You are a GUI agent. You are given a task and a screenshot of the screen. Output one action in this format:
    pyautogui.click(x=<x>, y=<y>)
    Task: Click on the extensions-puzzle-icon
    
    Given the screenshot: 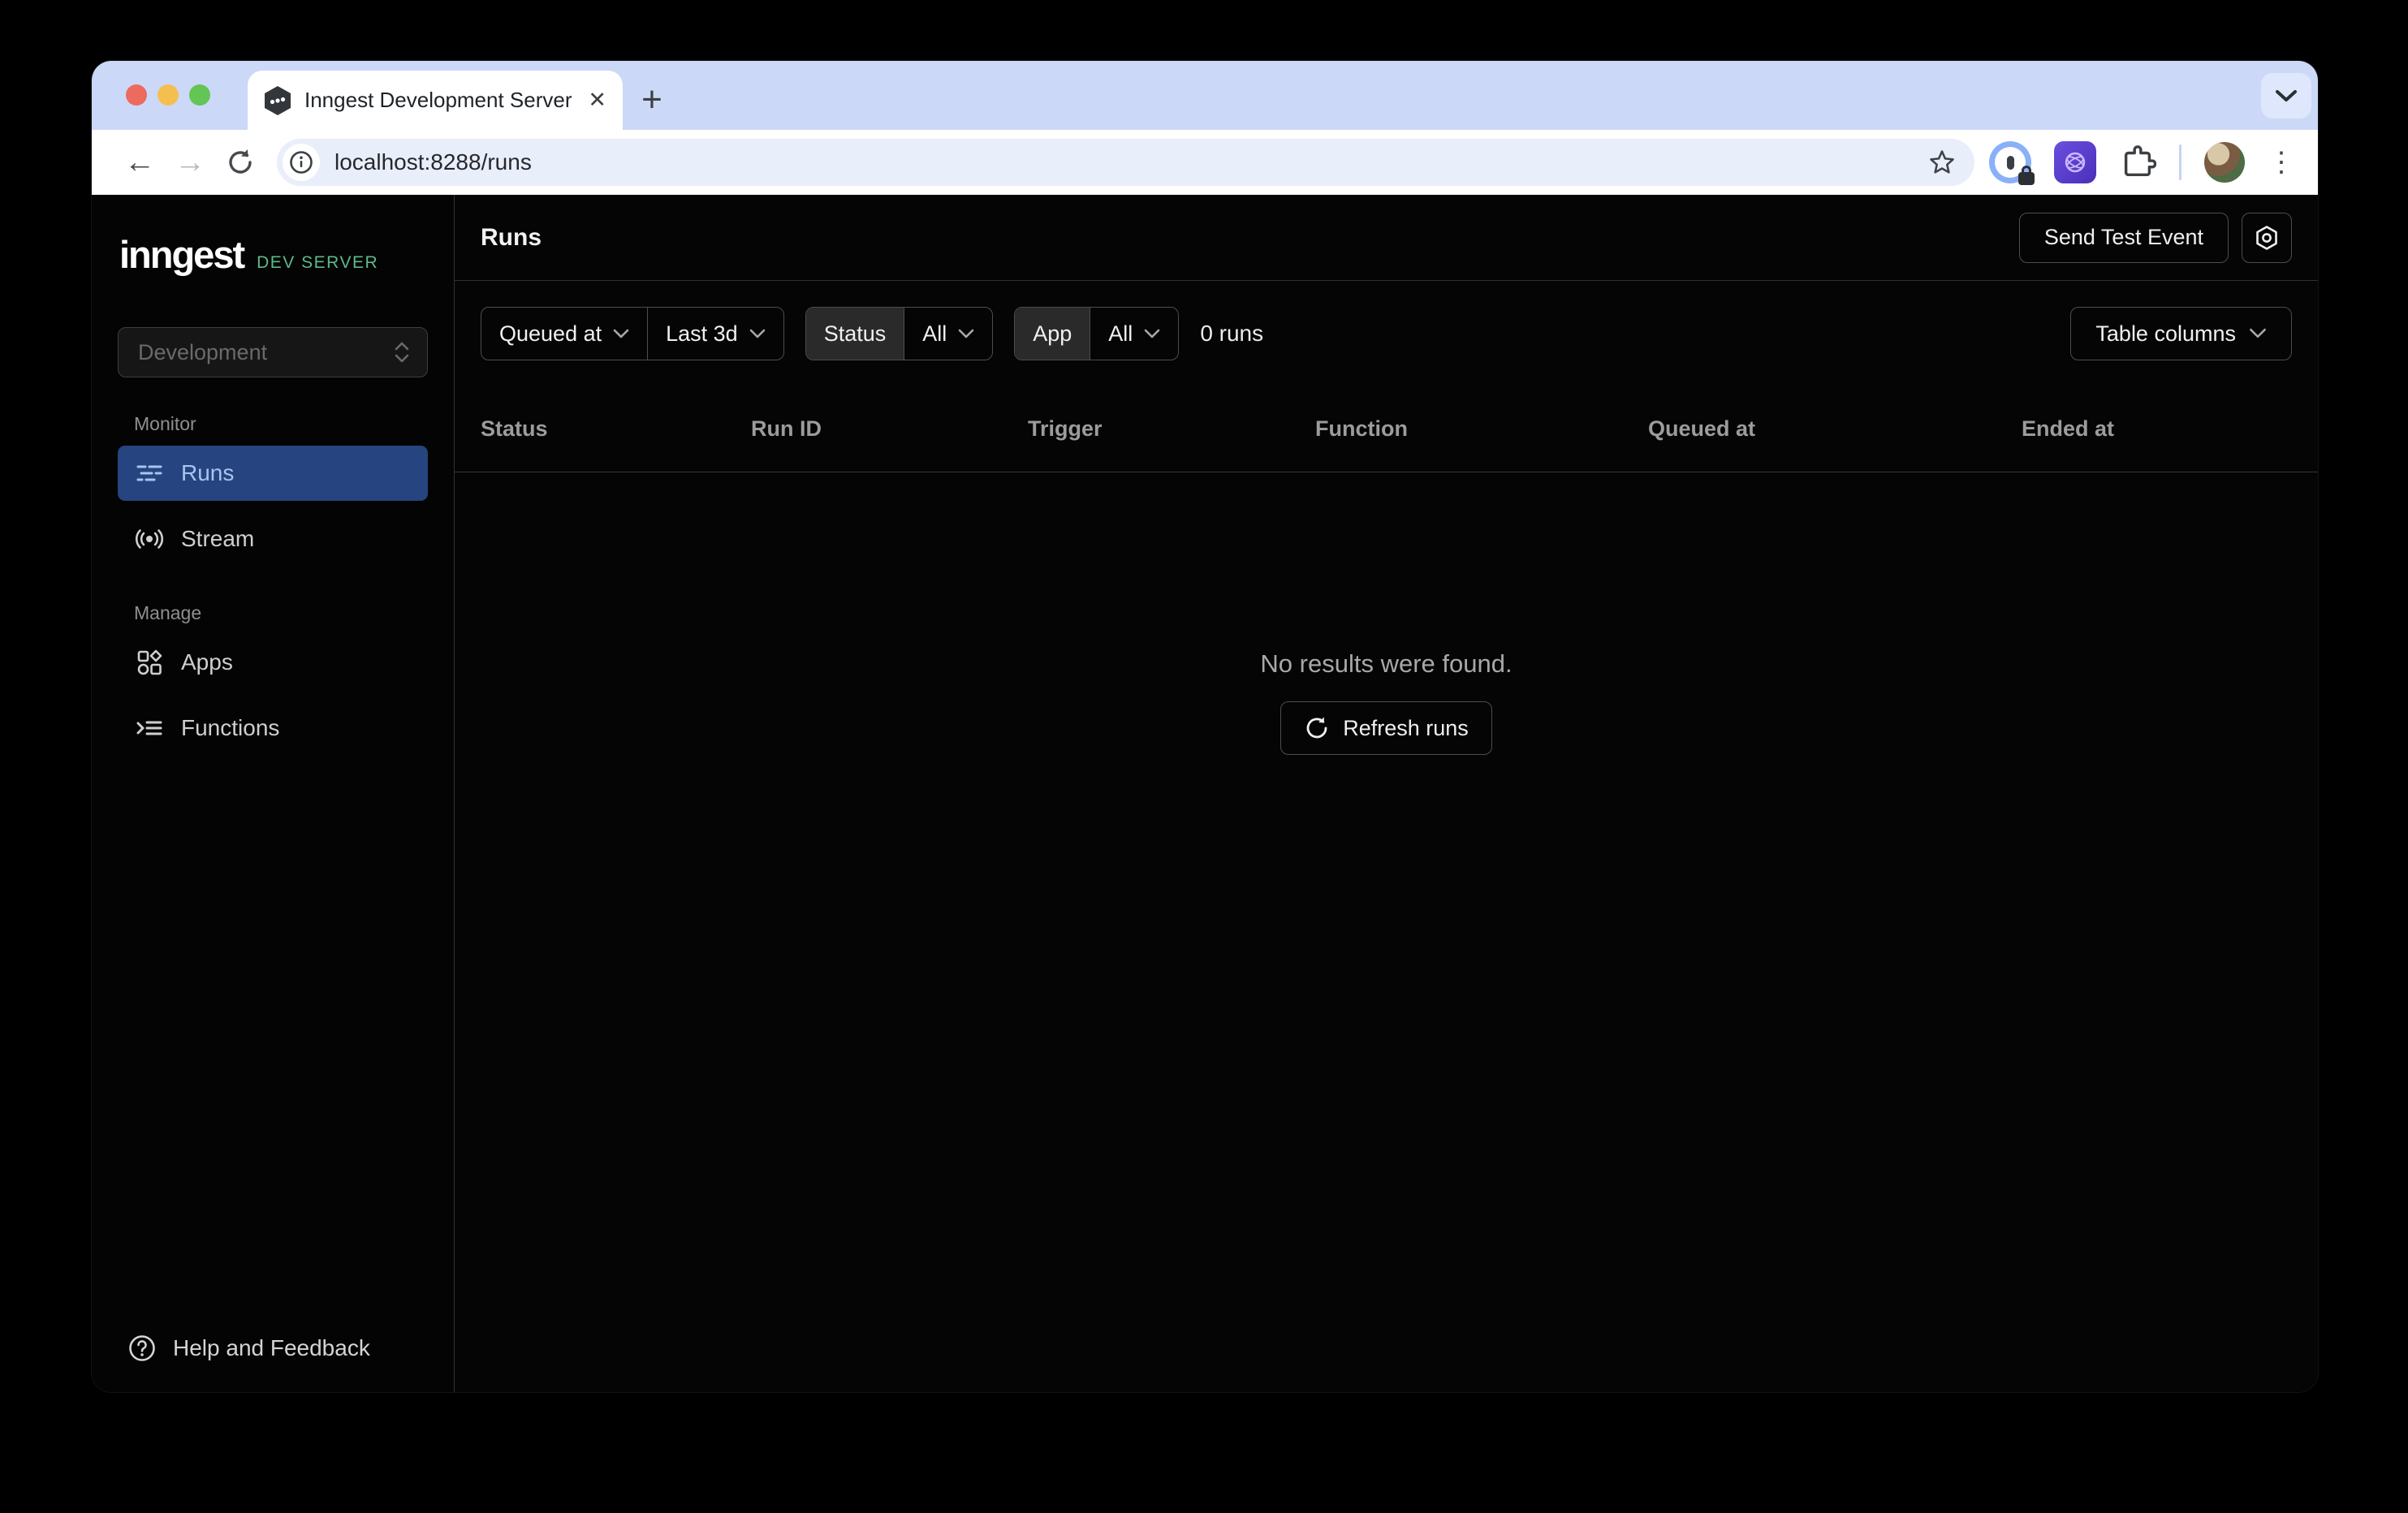 What is the action you would take?
    pyautogui.click(x=2137, y=162)
    